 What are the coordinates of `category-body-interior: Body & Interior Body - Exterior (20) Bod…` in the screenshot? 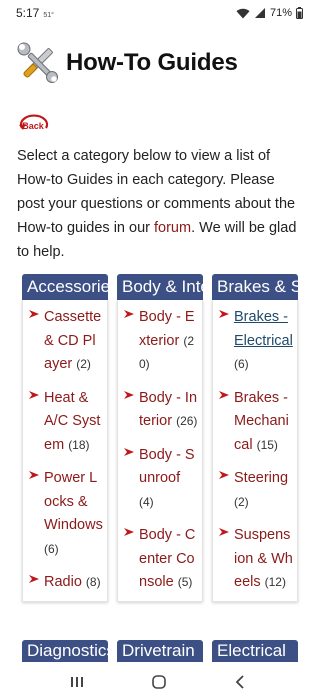 It's located at (160, 455).